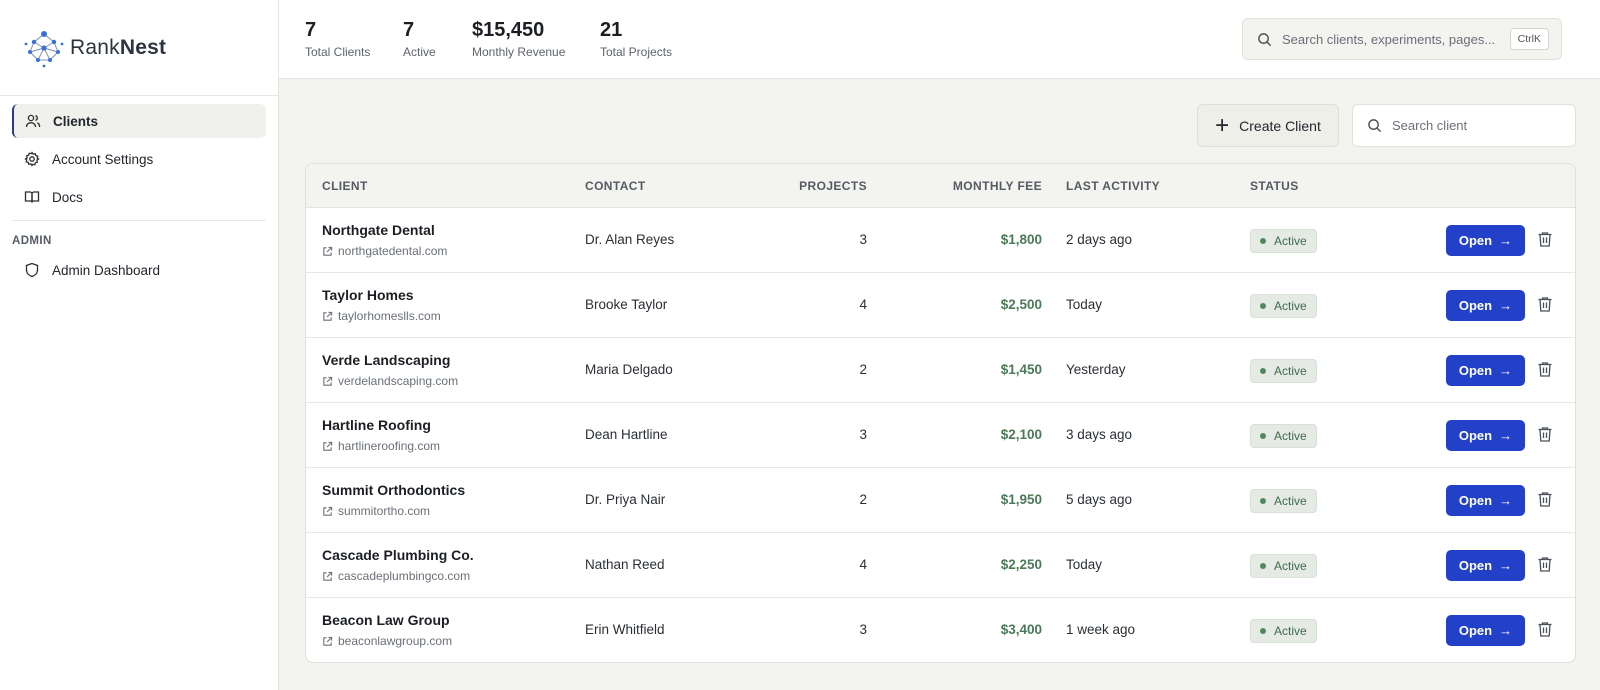 This screenshot has width=1600, height=690. I want to click on client-last-activity: 3 days ago, so click(1099, 434).